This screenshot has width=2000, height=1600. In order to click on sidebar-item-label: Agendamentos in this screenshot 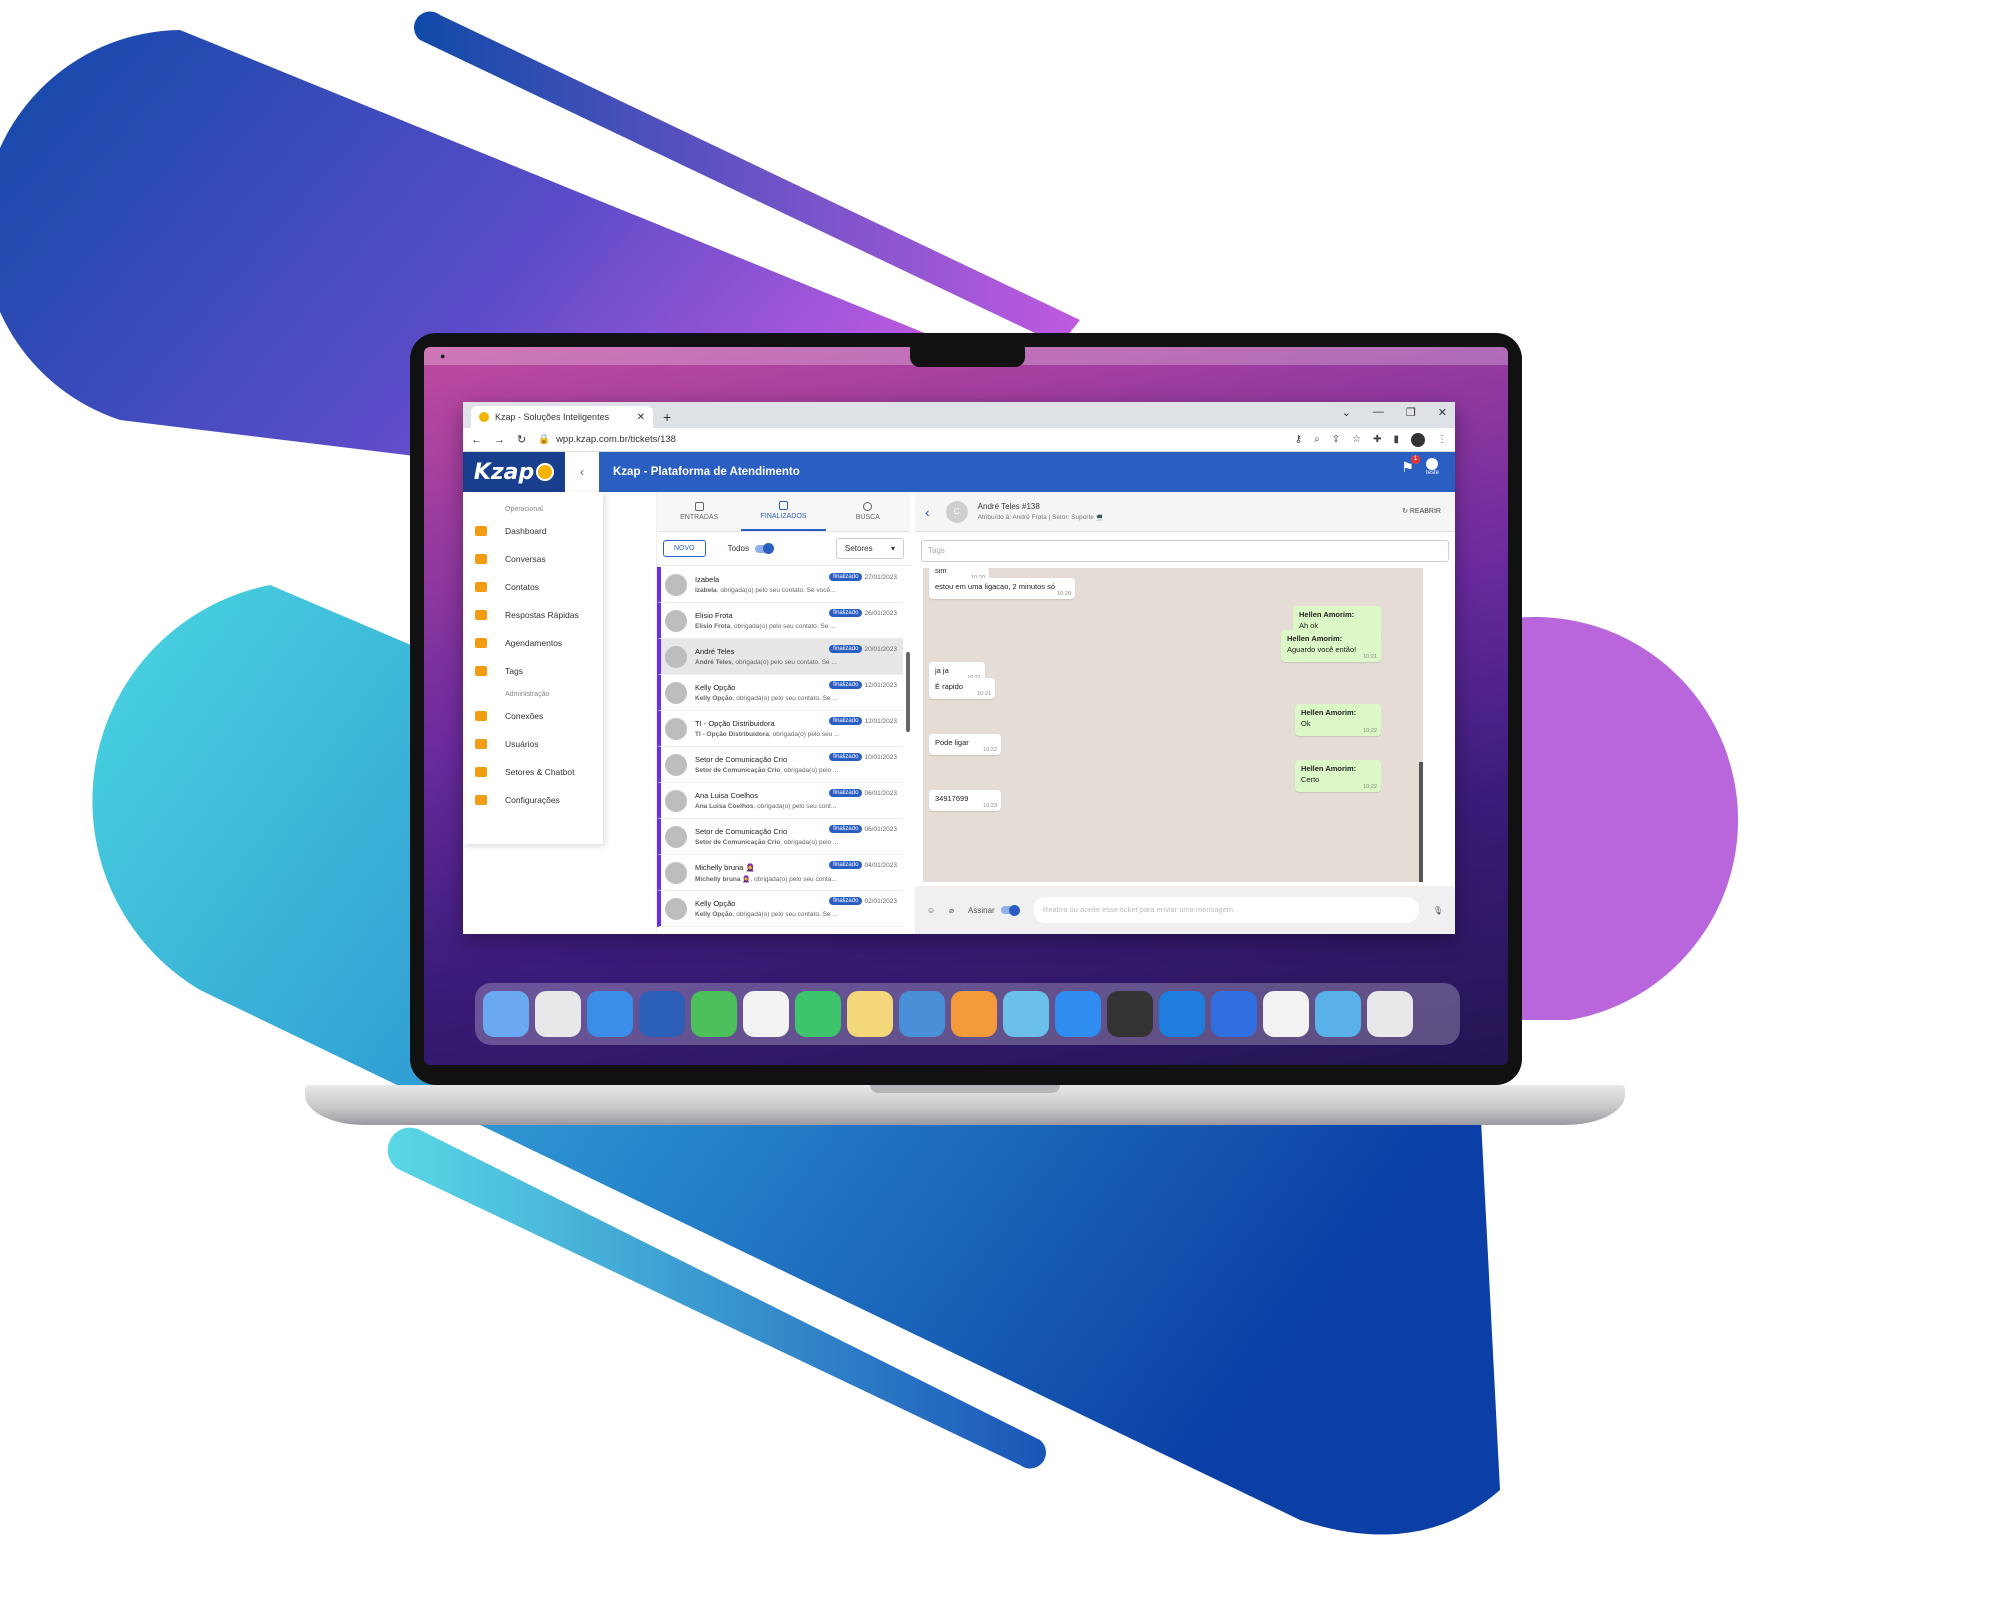, I will do `click(534, 643)`.